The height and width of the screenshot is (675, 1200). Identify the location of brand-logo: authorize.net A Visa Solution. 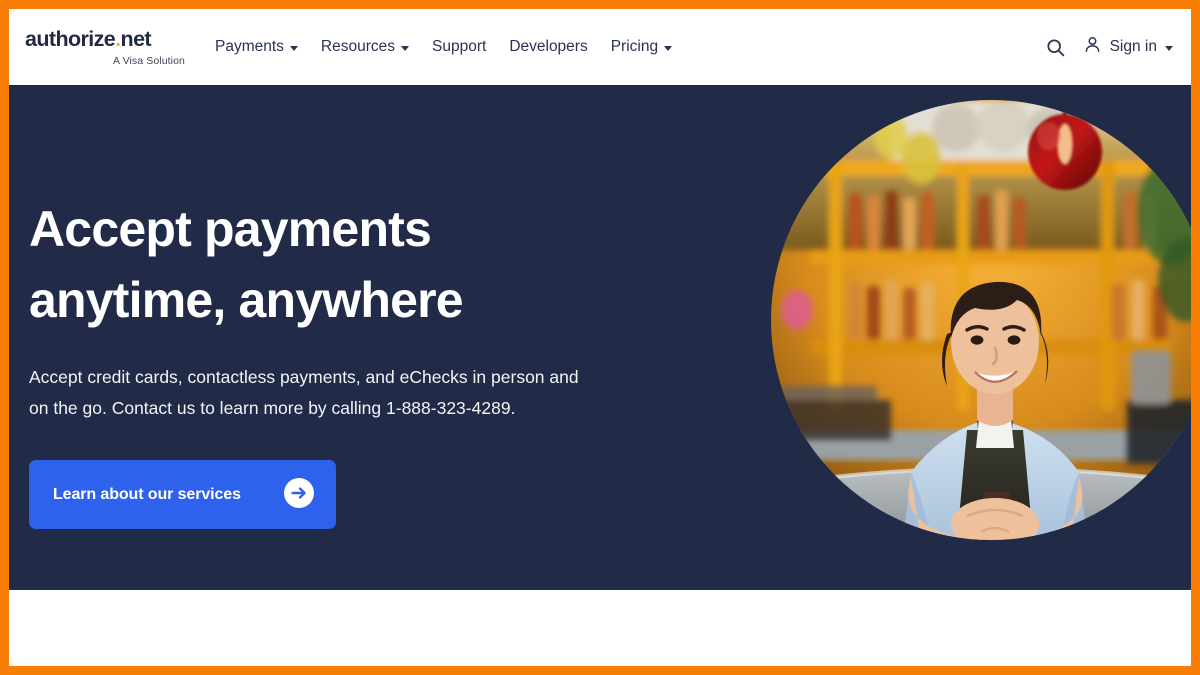
(105, 47).